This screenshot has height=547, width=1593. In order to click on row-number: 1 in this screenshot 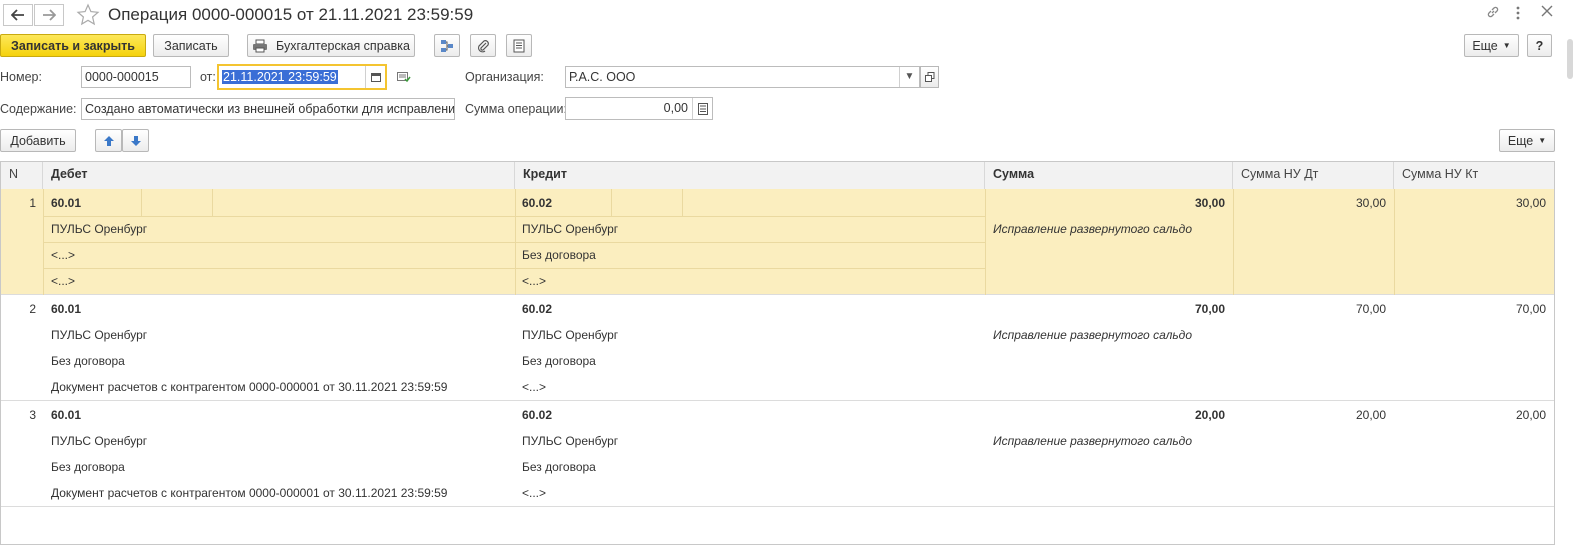, I will do `click(32, 203)`.